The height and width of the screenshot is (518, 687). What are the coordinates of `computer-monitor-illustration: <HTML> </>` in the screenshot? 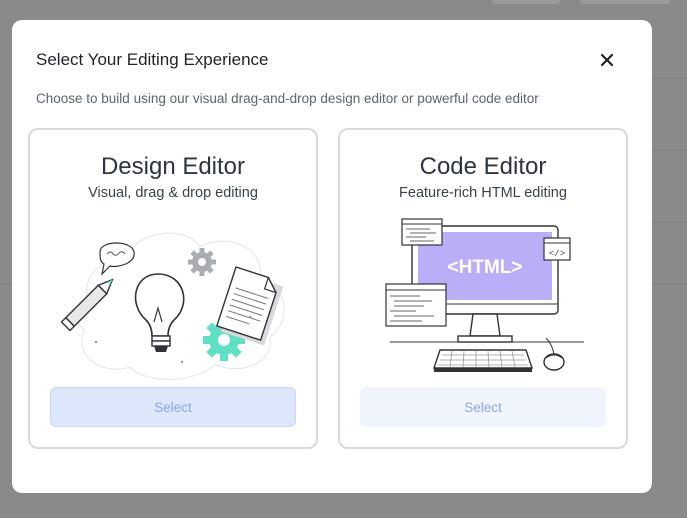 It's located at (484, 295).